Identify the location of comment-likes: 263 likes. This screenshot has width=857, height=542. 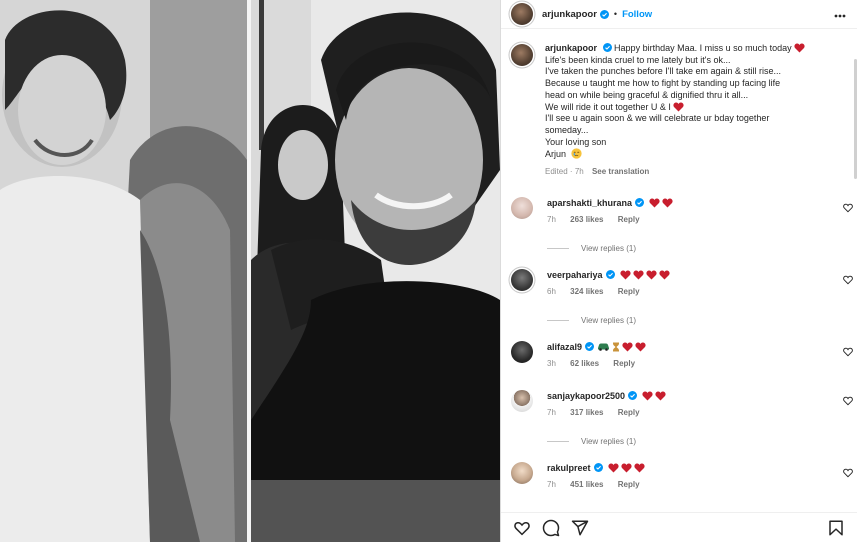
(586, 219).